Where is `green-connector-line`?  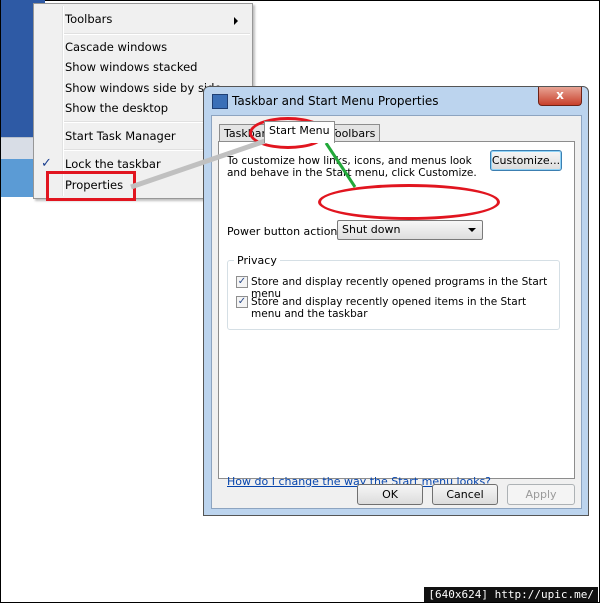
green-connector-line is located at coordinates (340, 165).